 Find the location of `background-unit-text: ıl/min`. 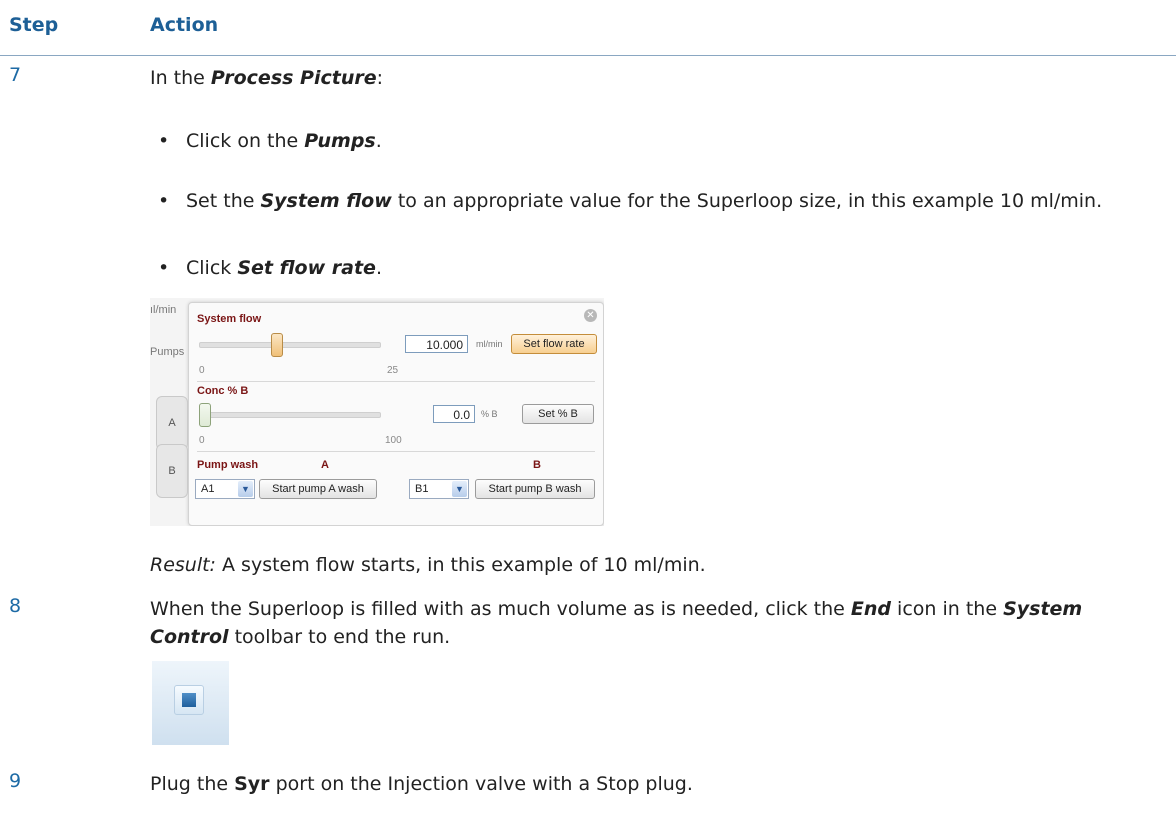

background-unit-text: ıl/min is located at coordinates (163, 310).